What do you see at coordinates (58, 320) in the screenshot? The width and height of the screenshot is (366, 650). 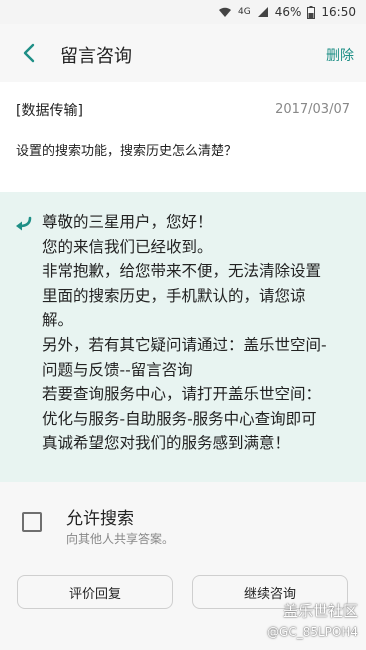 I see `reply-line: 解。` at bounding box center [58, 320].